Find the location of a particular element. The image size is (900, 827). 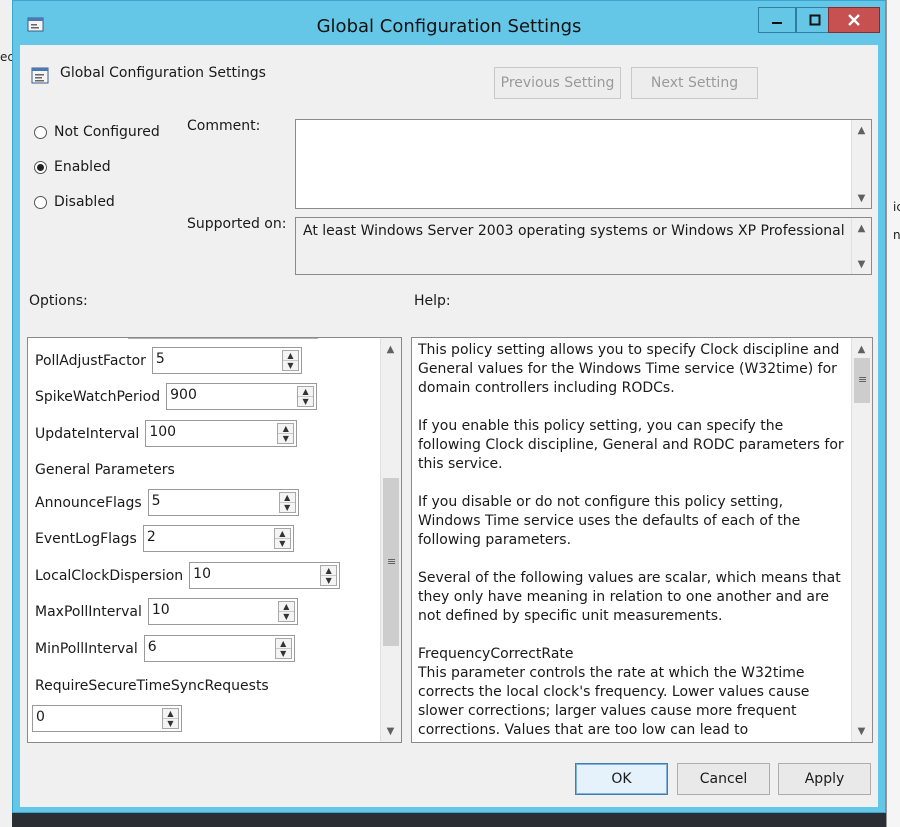

option-label: MinPollInterval is located at coordinates (86, 648).